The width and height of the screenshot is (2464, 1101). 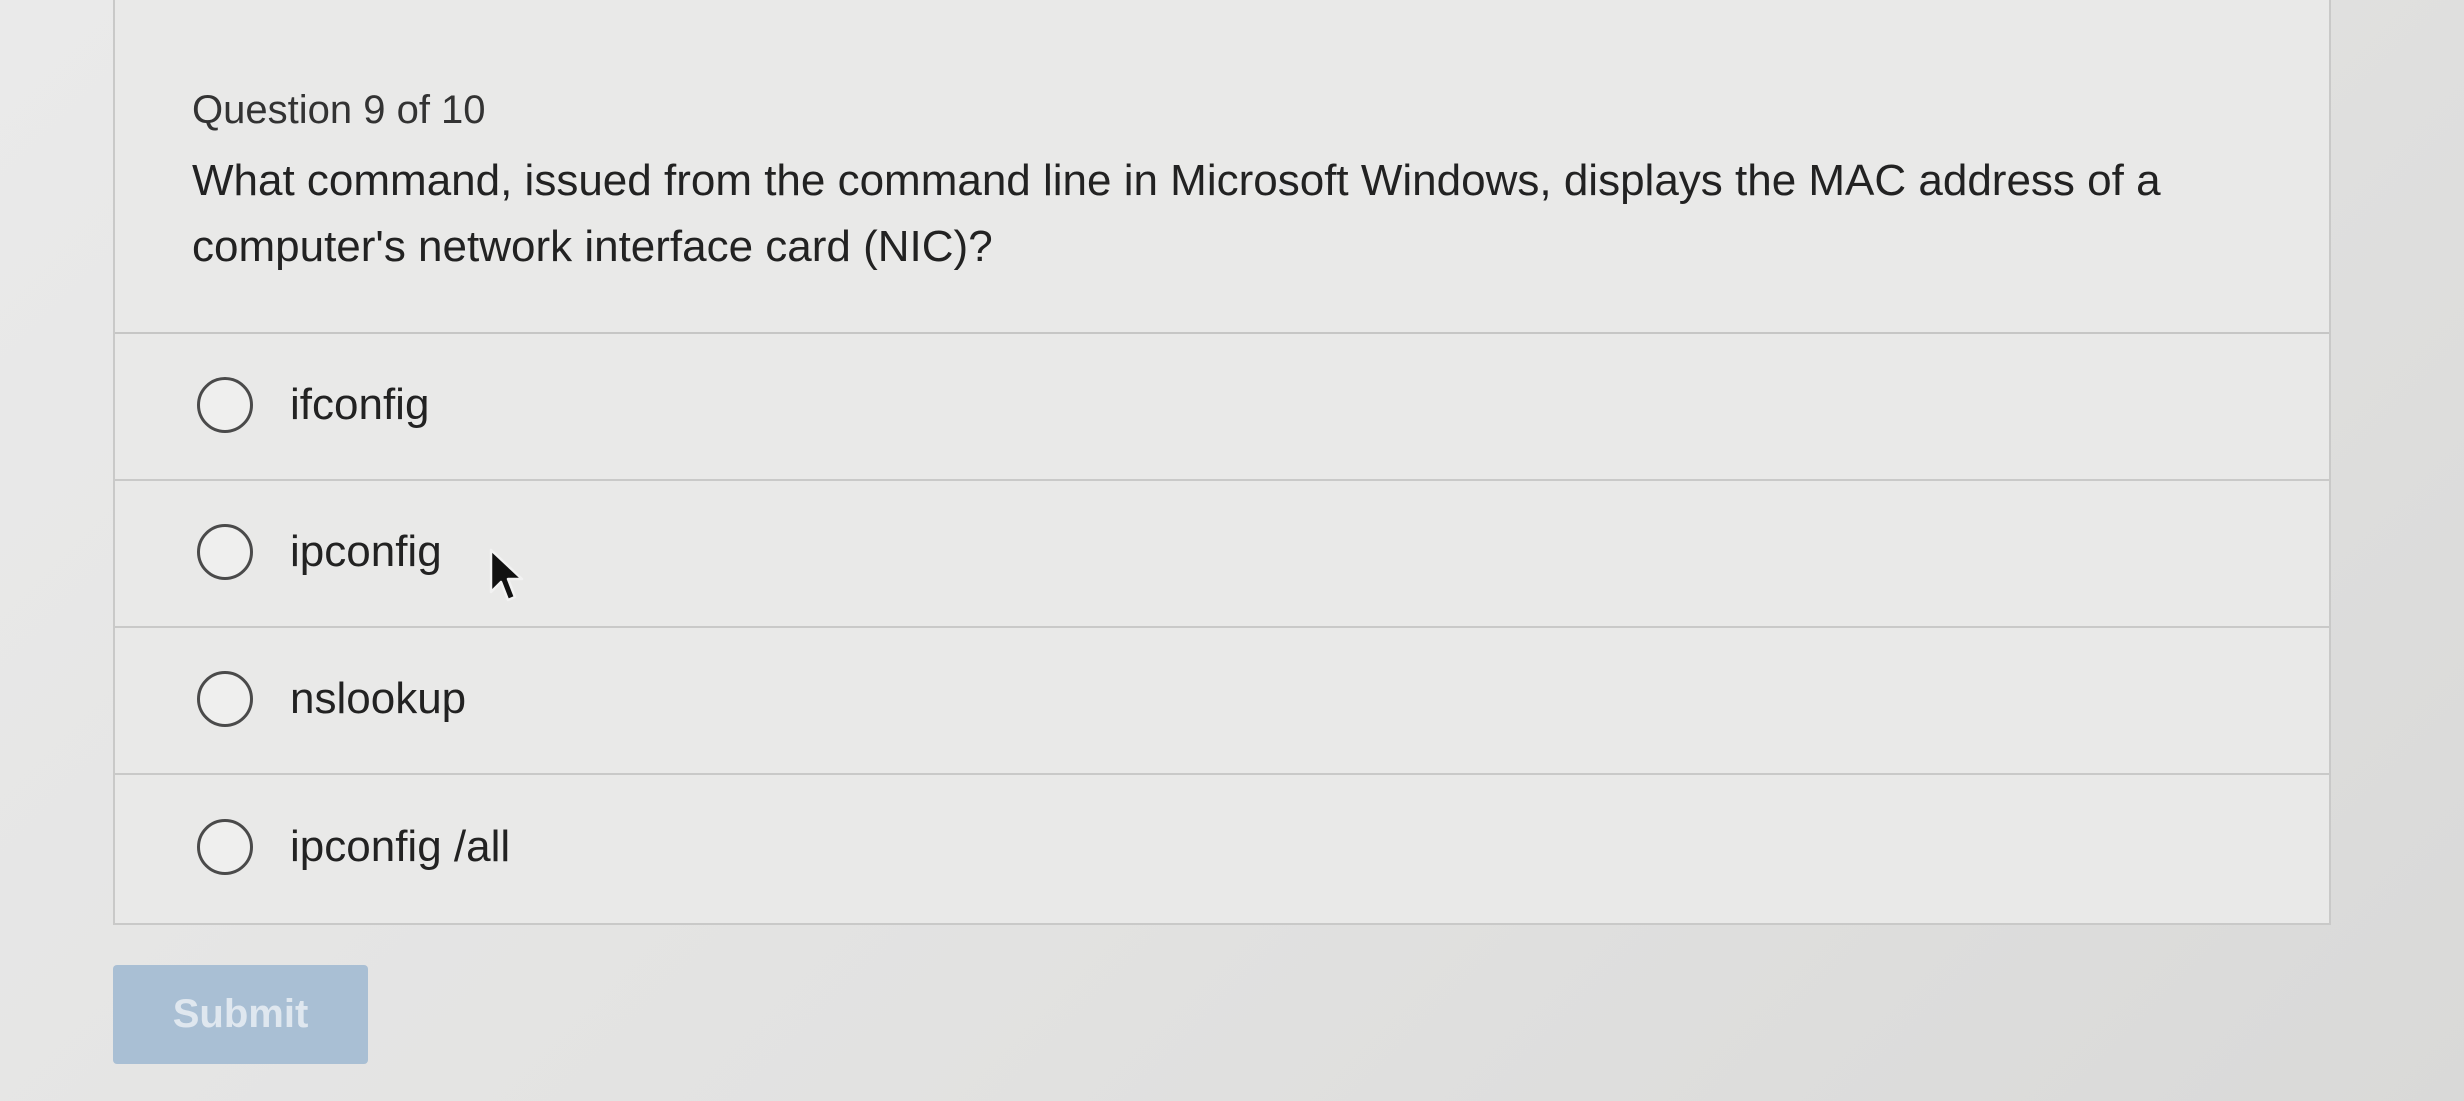 I want to click on mouse-pointer-icon, so click(x=506, y=575).